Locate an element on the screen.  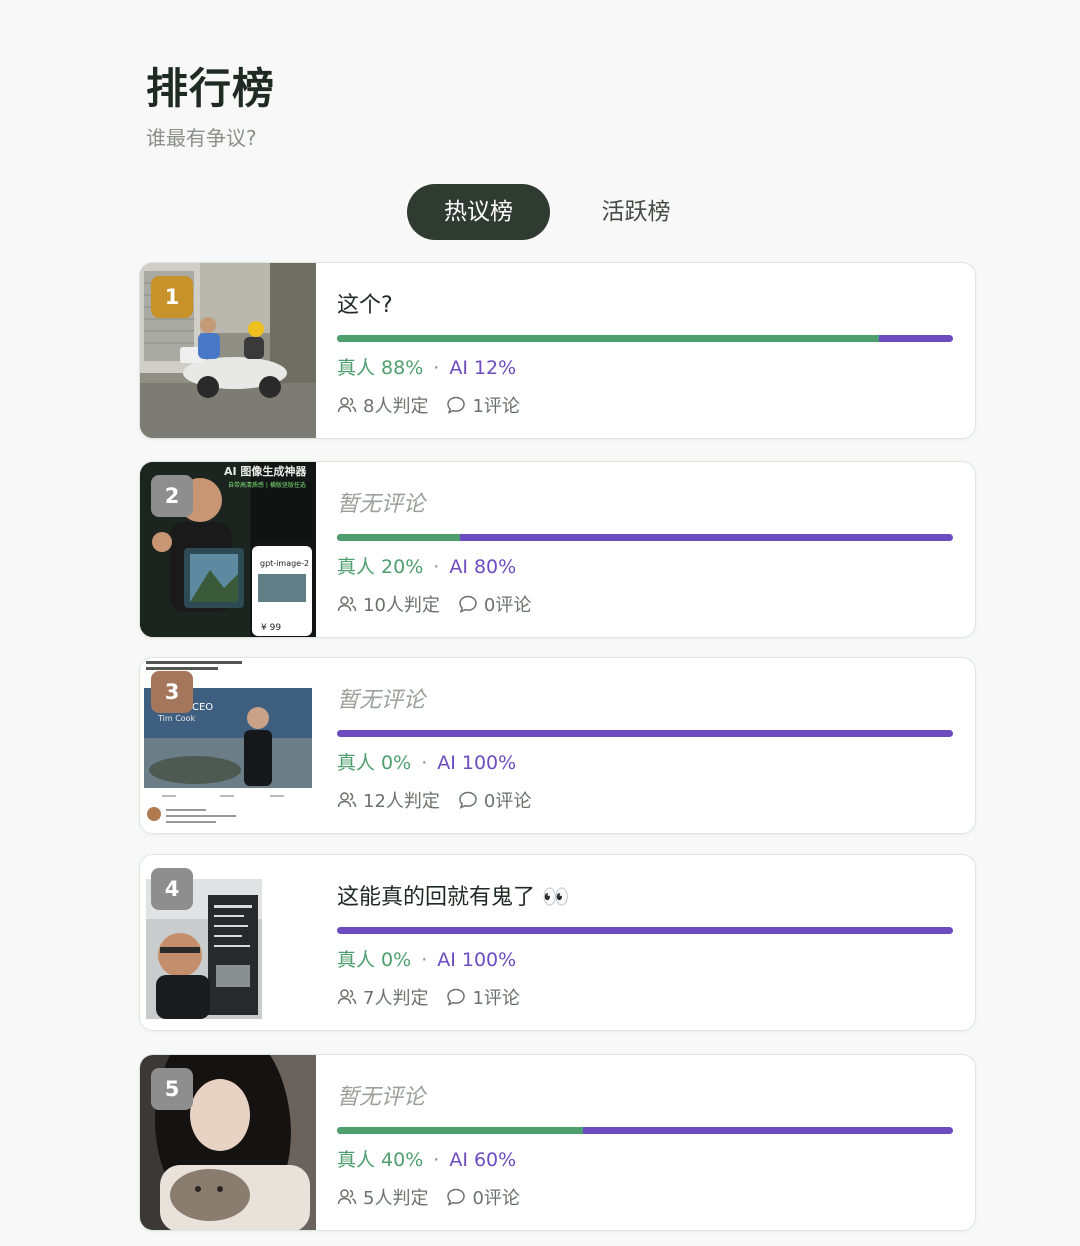
top-comment: 这个? is located at coordinates (365, 305).